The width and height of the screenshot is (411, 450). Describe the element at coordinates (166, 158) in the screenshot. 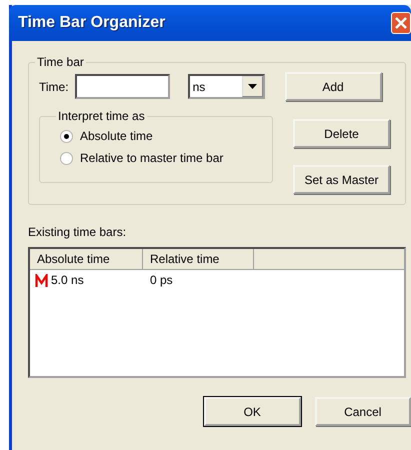

I see `radio-option: Relative to master time bar` at that location.